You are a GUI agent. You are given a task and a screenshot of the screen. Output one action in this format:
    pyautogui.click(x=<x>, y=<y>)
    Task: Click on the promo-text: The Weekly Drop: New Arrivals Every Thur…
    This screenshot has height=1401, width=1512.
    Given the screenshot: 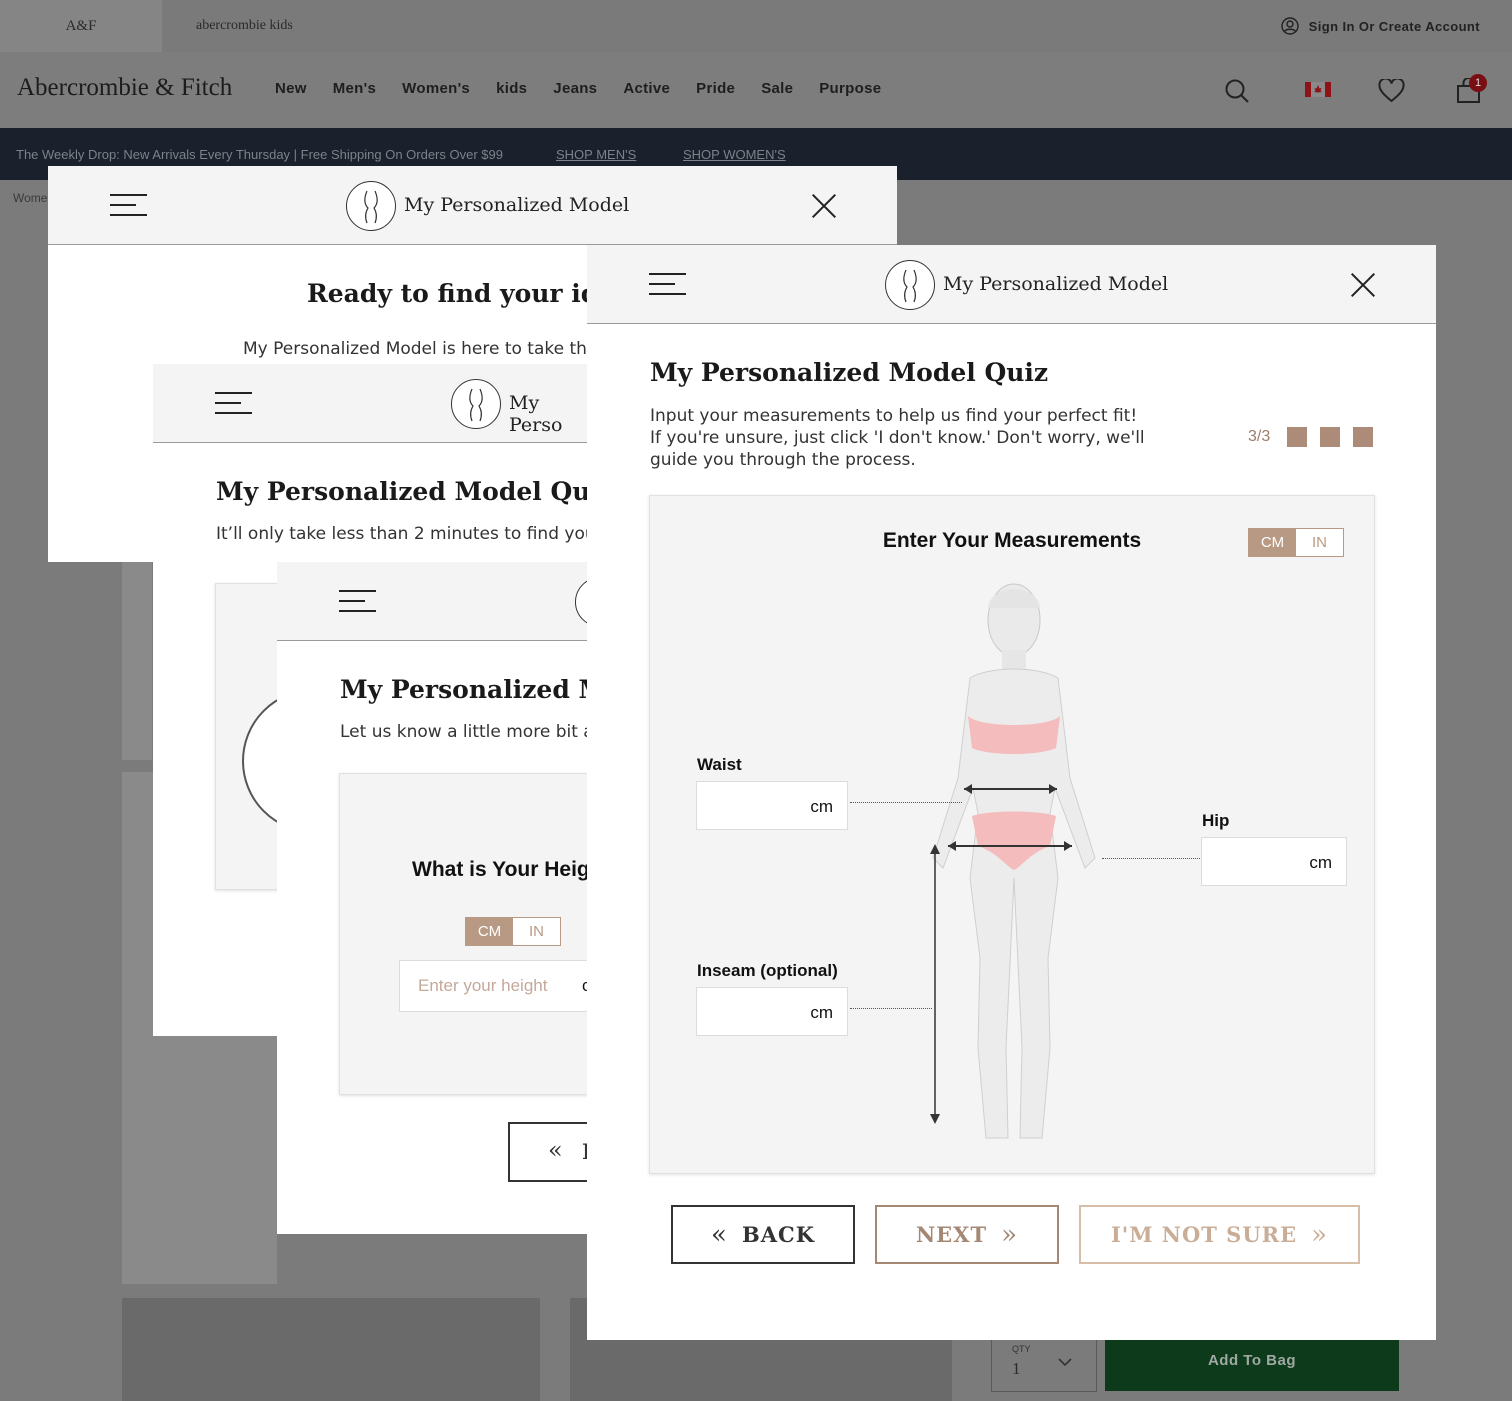 What is the action you would take?
    pyautogui.click(x=259, y=154)
    